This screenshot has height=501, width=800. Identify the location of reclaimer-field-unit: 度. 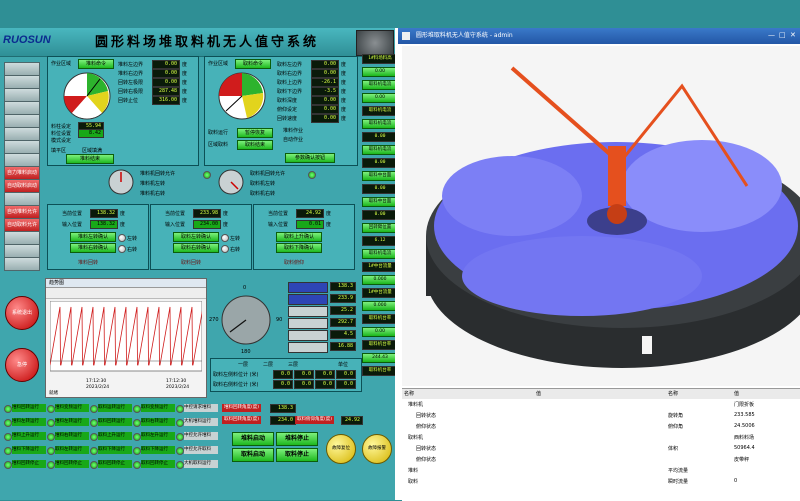
(344, 92).